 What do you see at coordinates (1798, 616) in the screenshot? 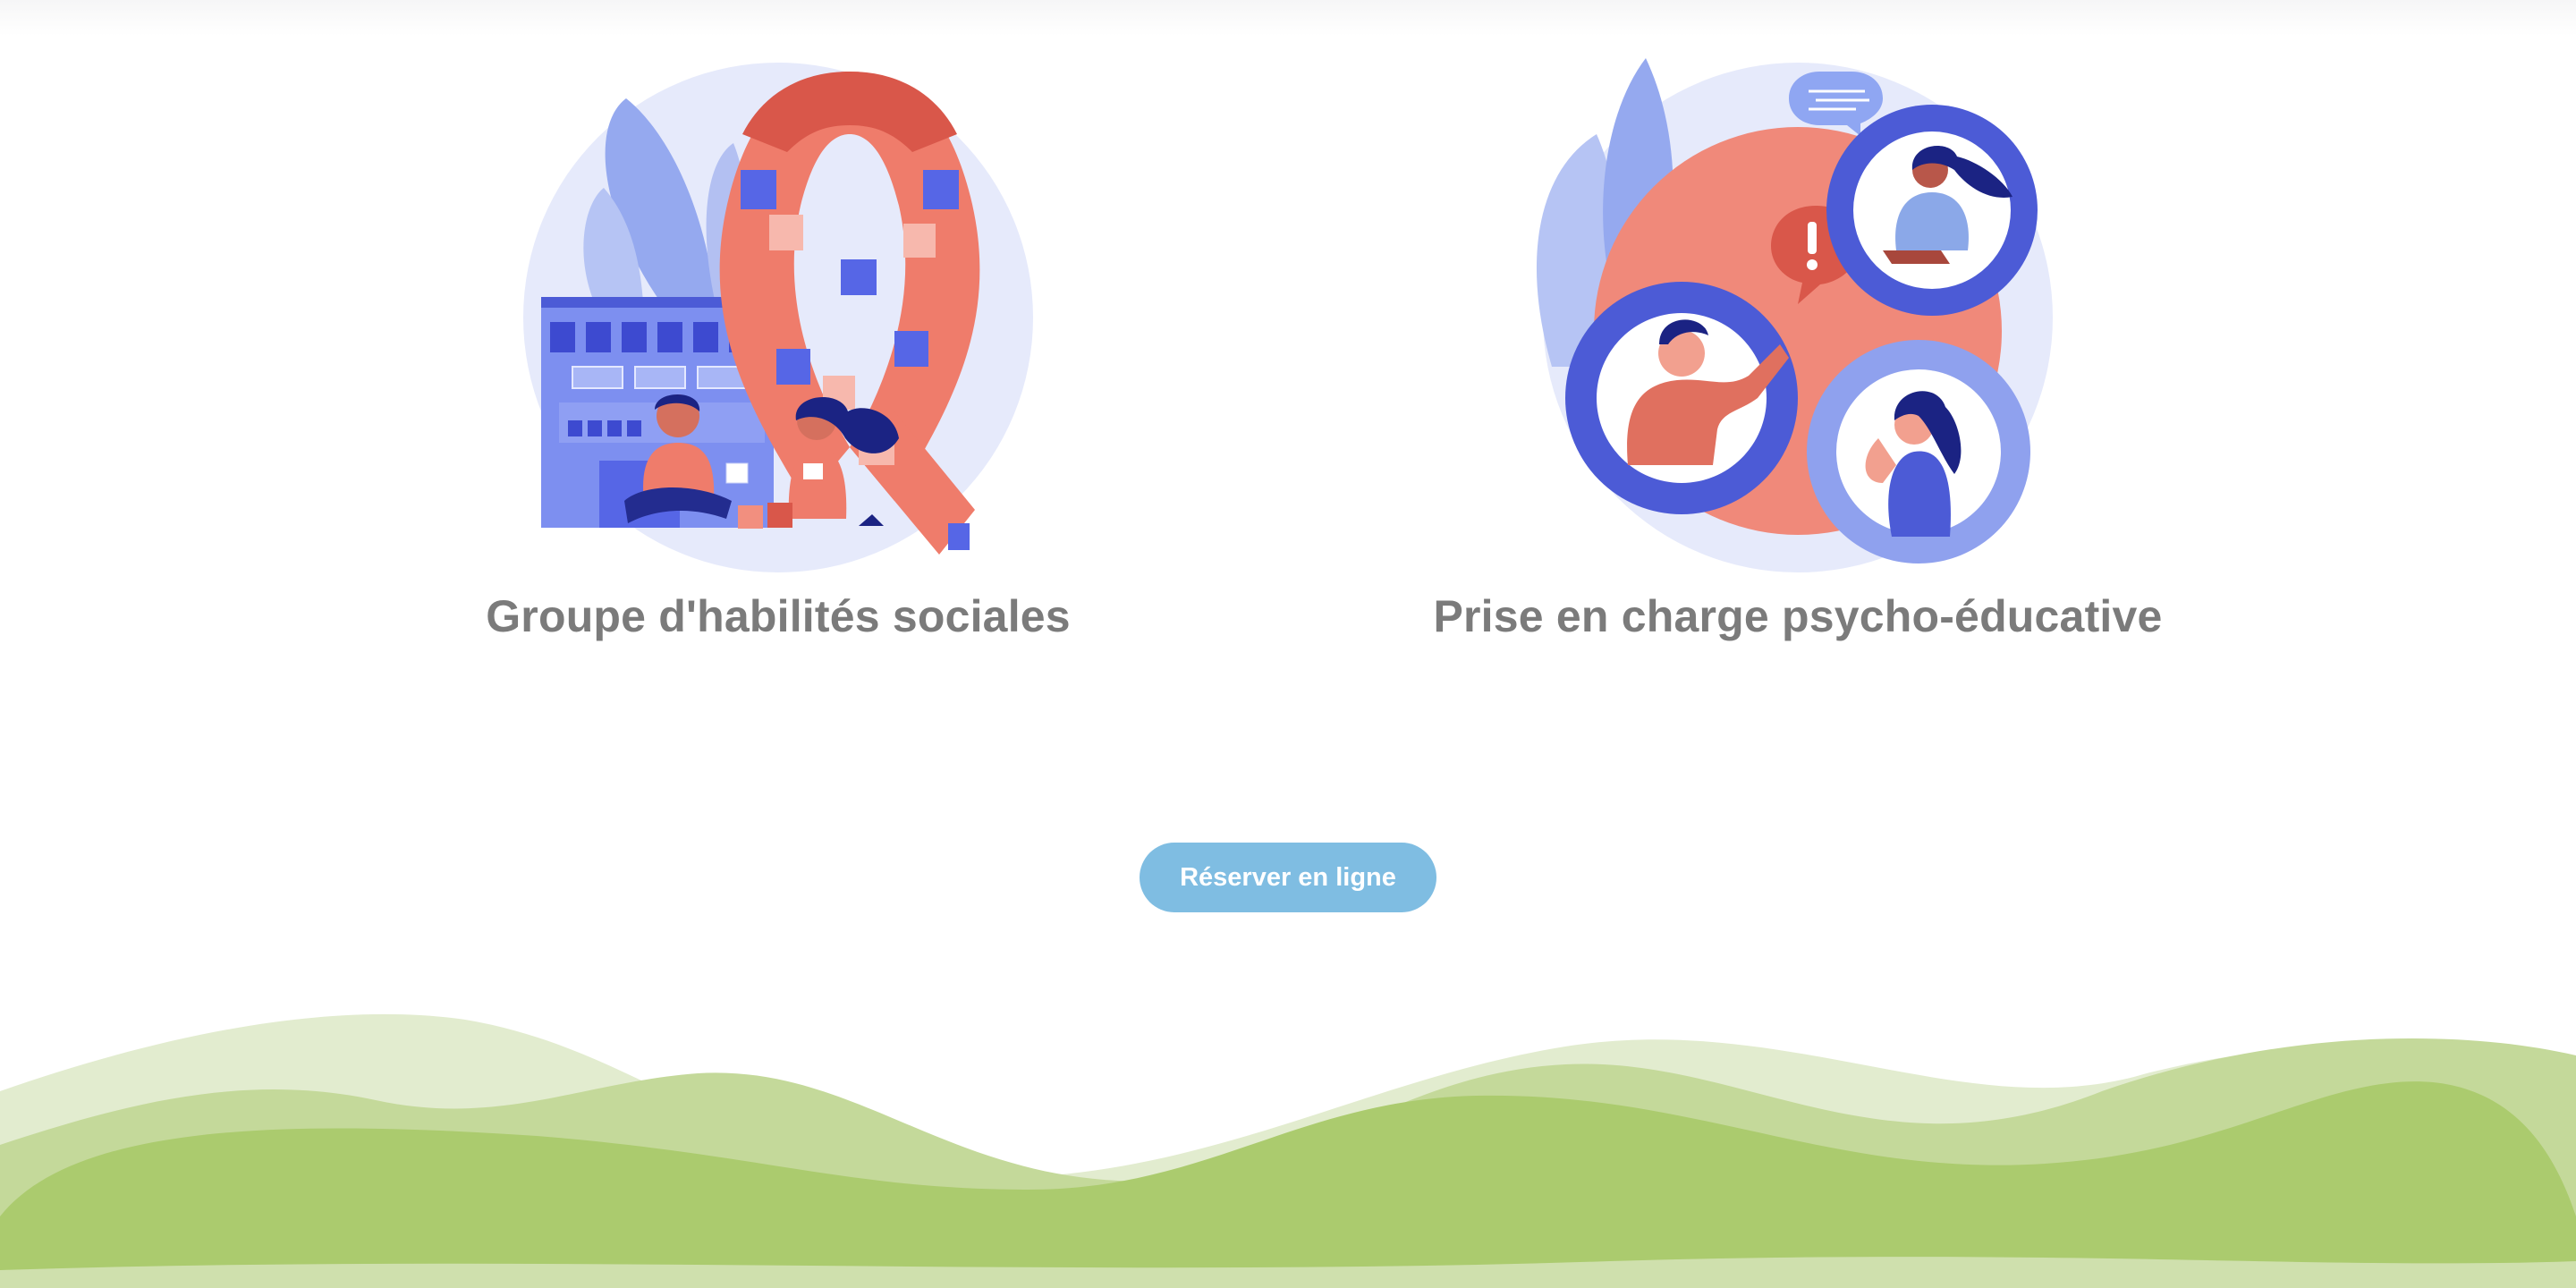
I see `service-title-psychoeducation: Prise en charge psycho-éducative` at bounding box center [1798, 616].